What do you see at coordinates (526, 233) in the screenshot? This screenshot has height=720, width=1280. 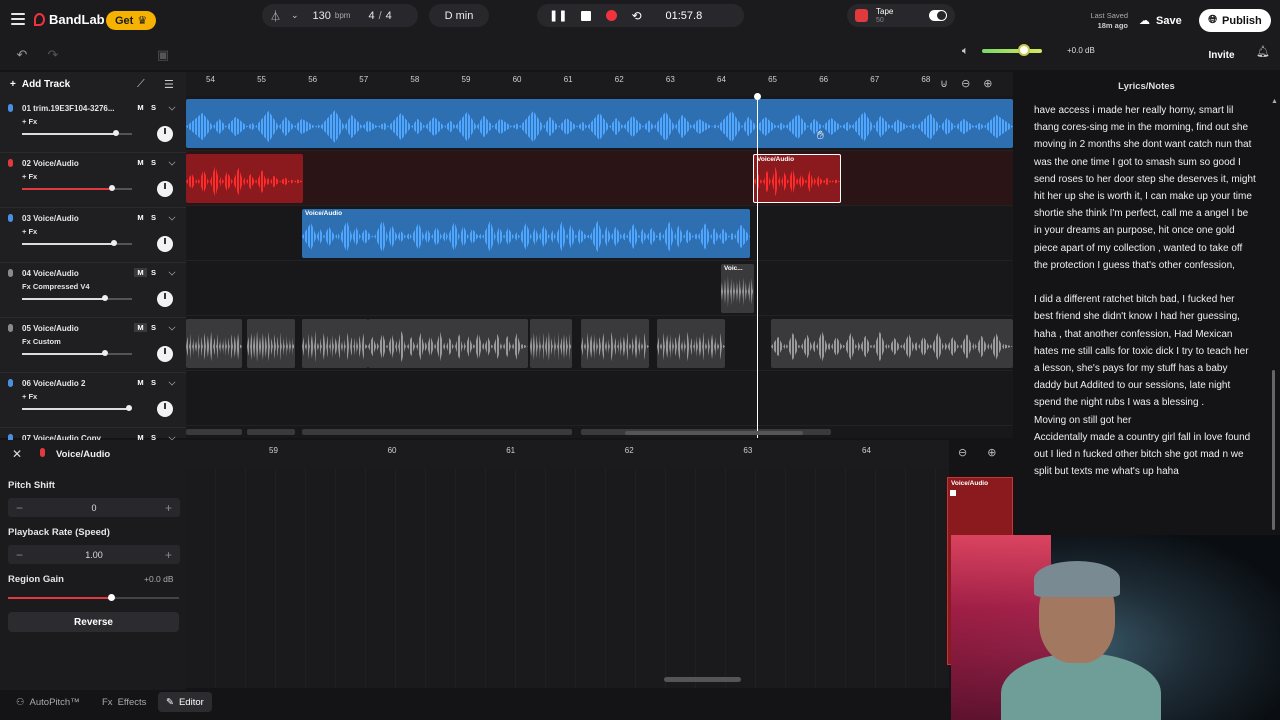 I see `audio-region: Voice/Audio` at bounding box center [526, 233].